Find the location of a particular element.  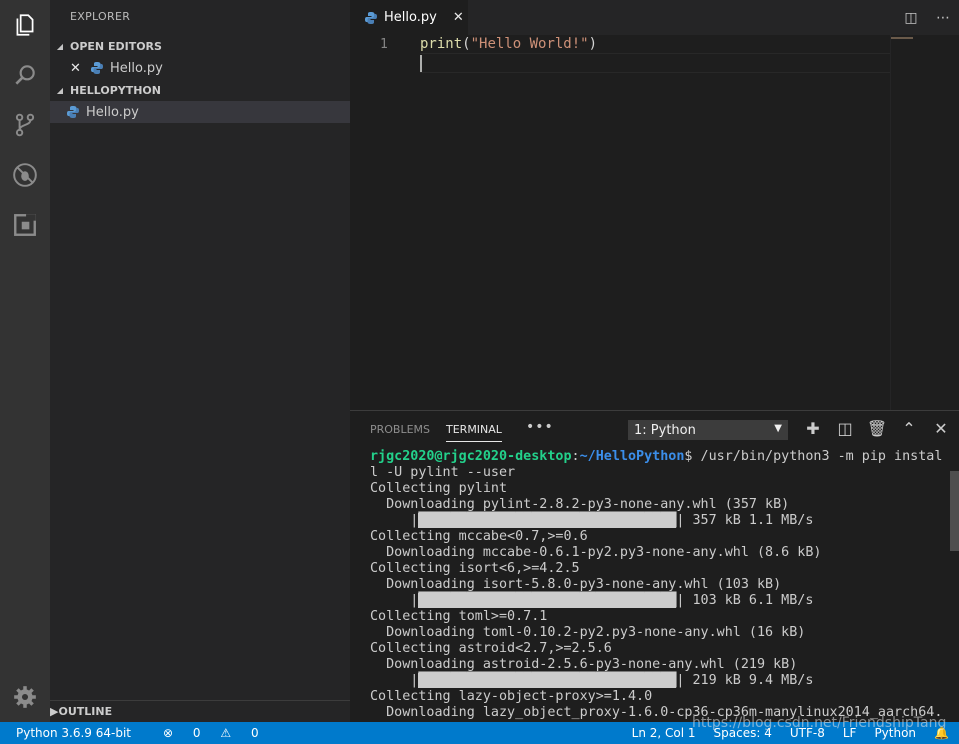

terminal-line: Collecting isort<6,>=4.2.5 is located at coordinates (475, 568).